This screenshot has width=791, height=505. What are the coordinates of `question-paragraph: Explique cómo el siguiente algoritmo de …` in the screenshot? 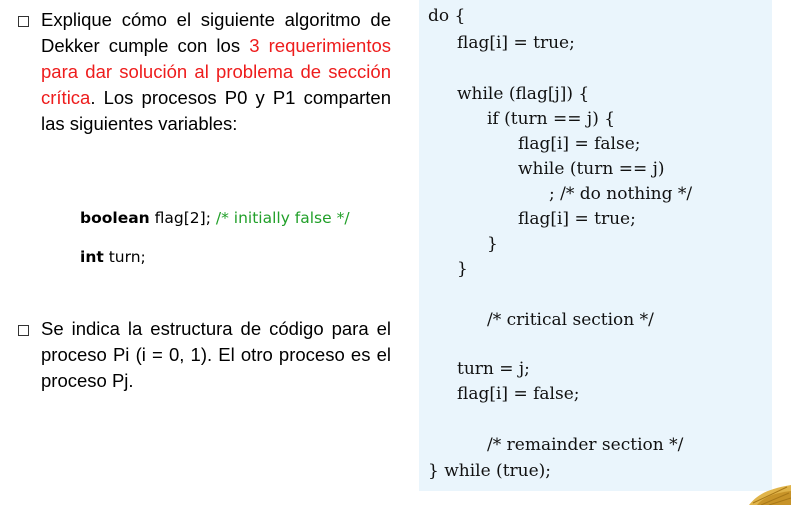 It's located at (216, 72).